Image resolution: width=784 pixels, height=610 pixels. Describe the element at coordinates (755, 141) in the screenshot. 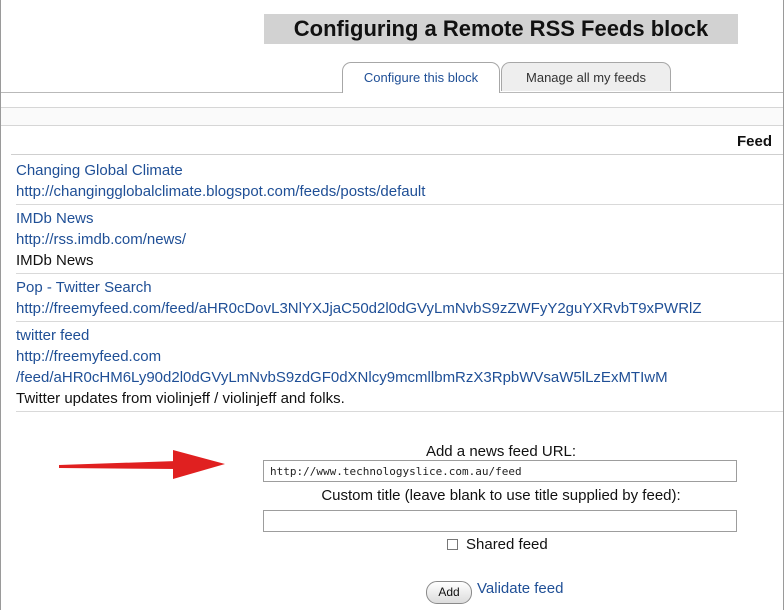

I see `feed-column-header: Feed` at that location.